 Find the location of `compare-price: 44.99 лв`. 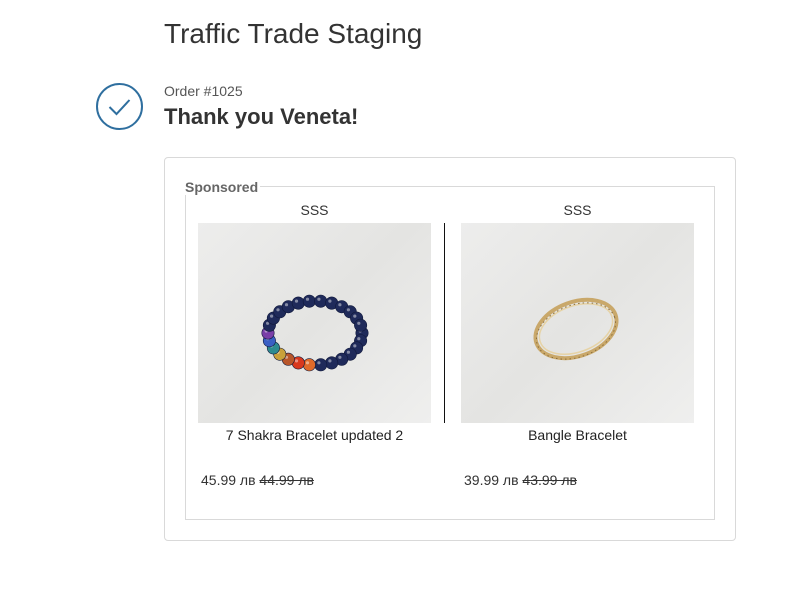

compare-price: 44.99 лв is located at coordinates (286, 480).